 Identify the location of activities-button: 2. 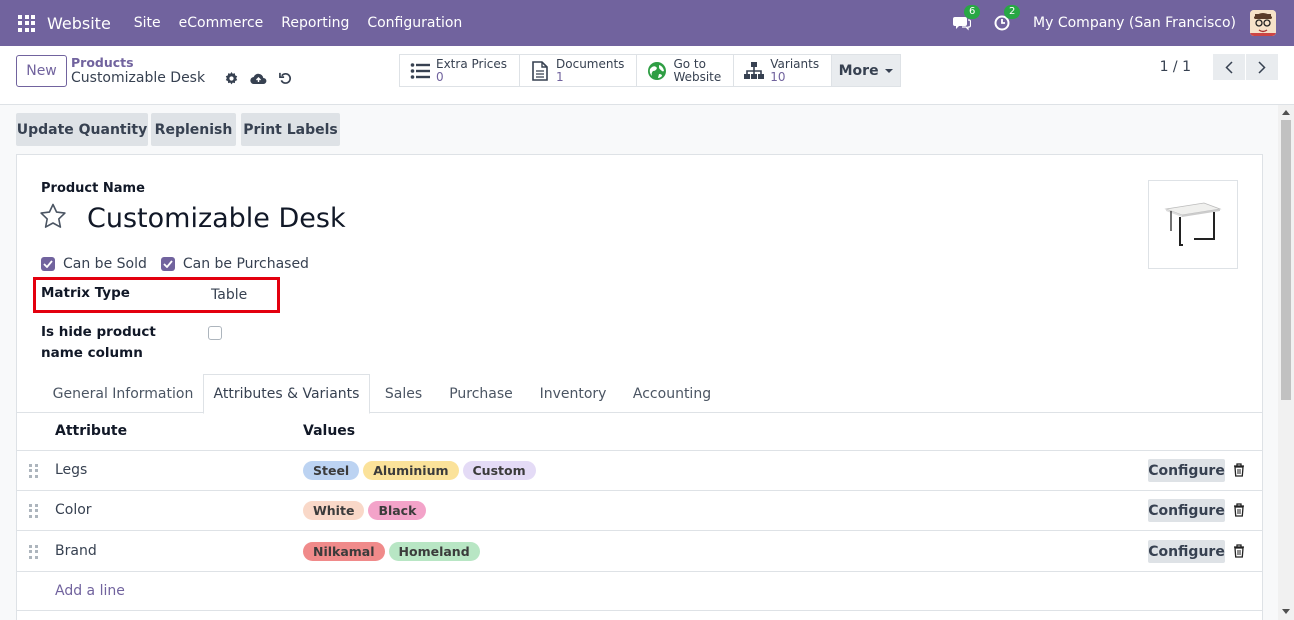
(1007, 18).